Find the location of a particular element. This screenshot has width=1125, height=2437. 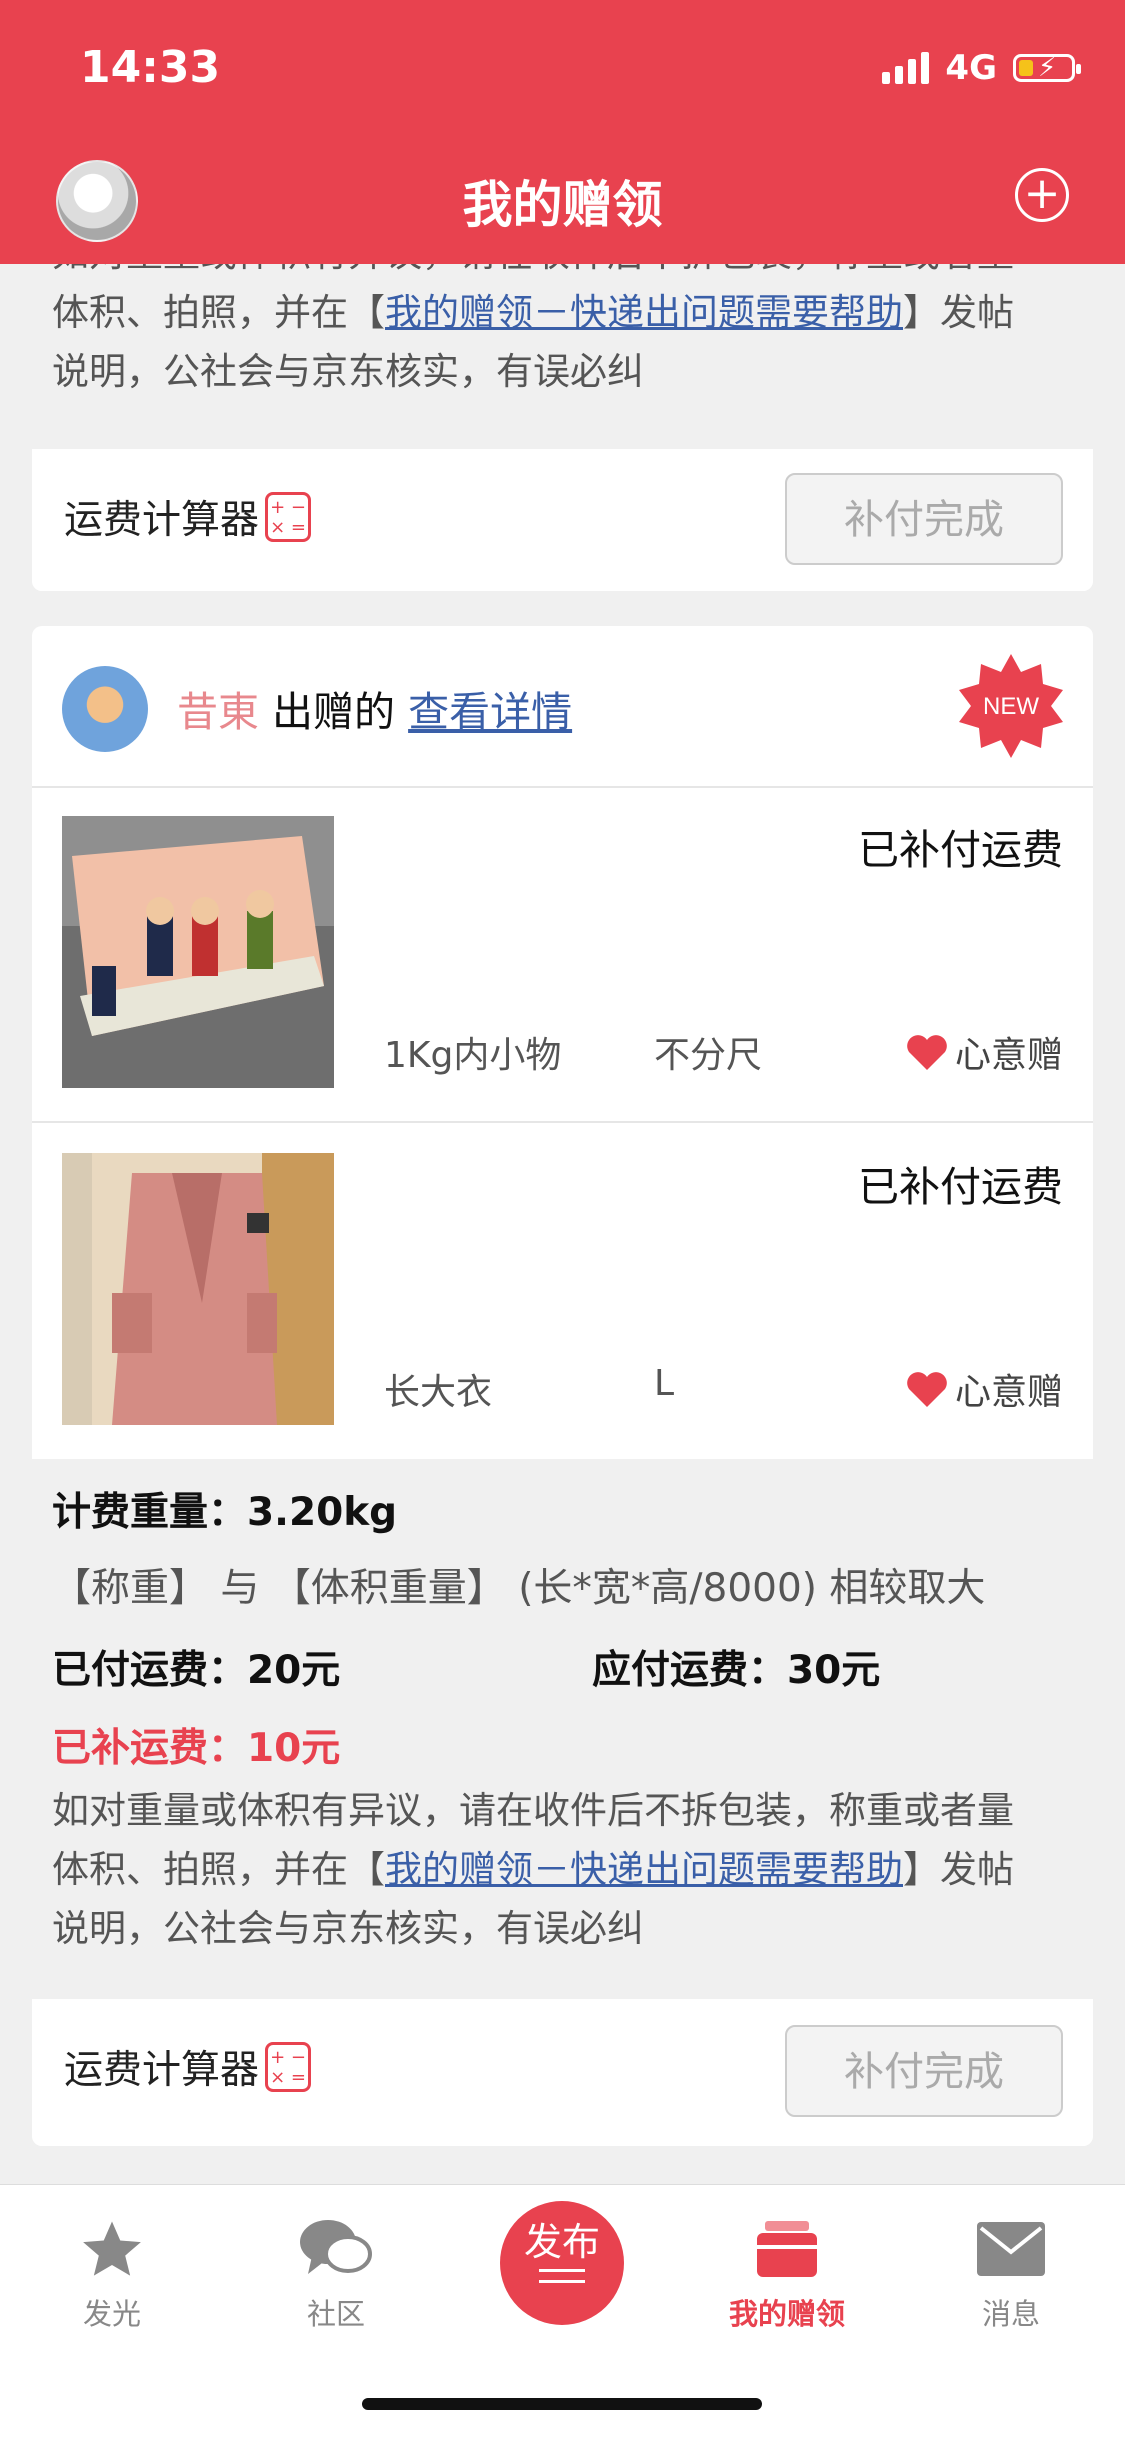

giver-action: 出赠的 is located at coordinates (334, 712).